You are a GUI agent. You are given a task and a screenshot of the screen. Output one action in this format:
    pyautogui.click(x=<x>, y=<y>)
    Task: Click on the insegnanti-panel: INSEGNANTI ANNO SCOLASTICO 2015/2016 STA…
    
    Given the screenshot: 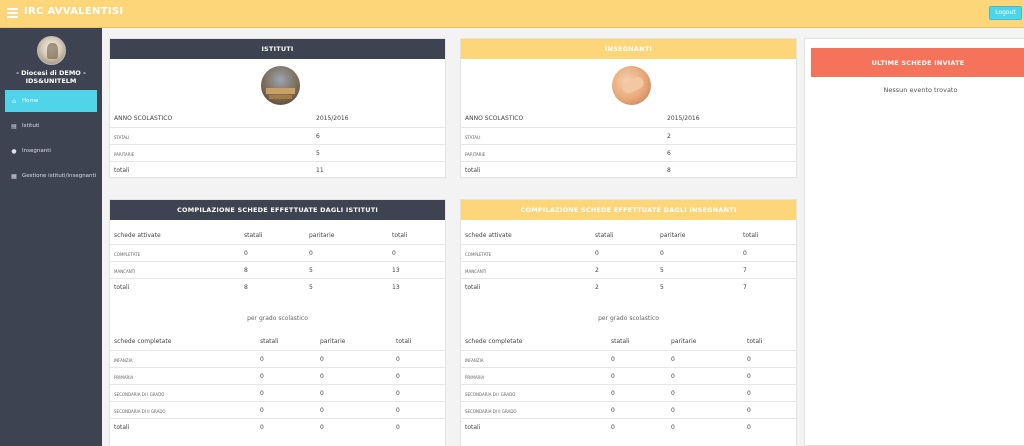 What is the action you would take?
    pyautogui.click(x=628, y=108)
    